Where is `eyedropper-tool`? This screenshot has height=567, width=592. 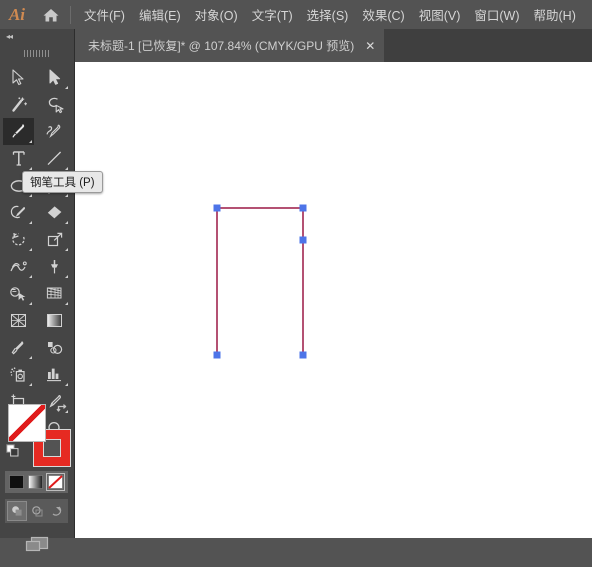
eyedropper-tool is located at coordinates (18, 347).